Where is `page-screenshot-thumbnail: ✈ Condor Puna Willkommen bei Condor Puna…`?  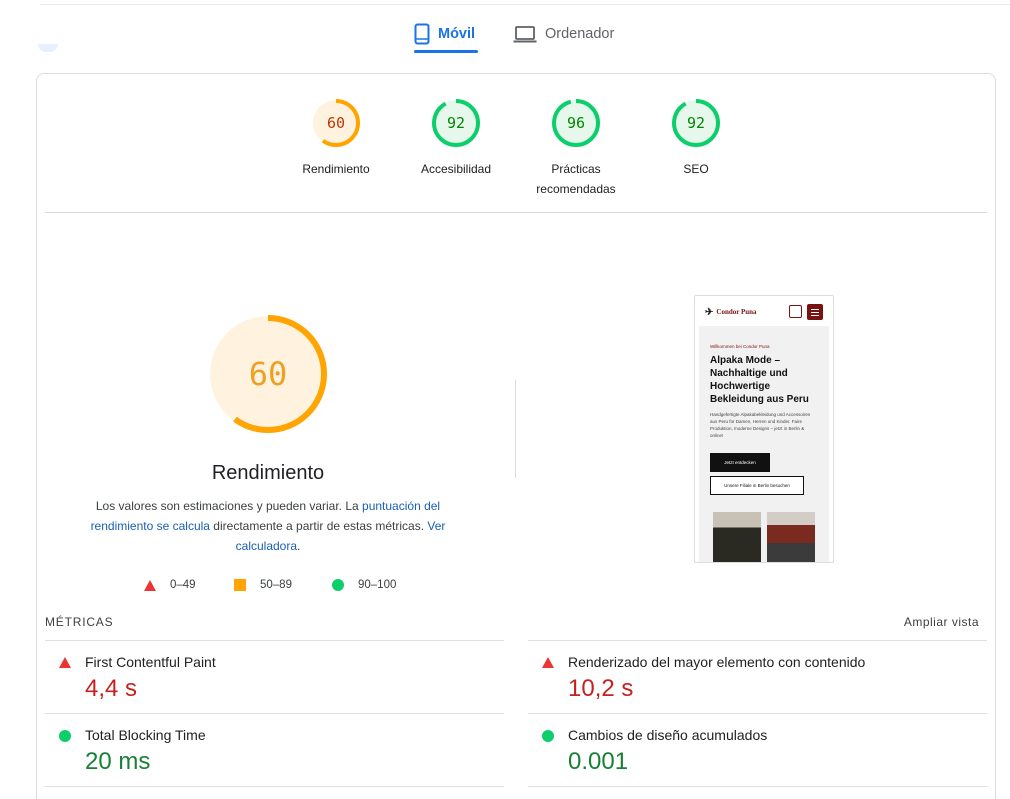
page-screenshot-thumbnail: ✈ Condor Puna Willkommen bei Condor Puna… is located at coordinates (764, 429).